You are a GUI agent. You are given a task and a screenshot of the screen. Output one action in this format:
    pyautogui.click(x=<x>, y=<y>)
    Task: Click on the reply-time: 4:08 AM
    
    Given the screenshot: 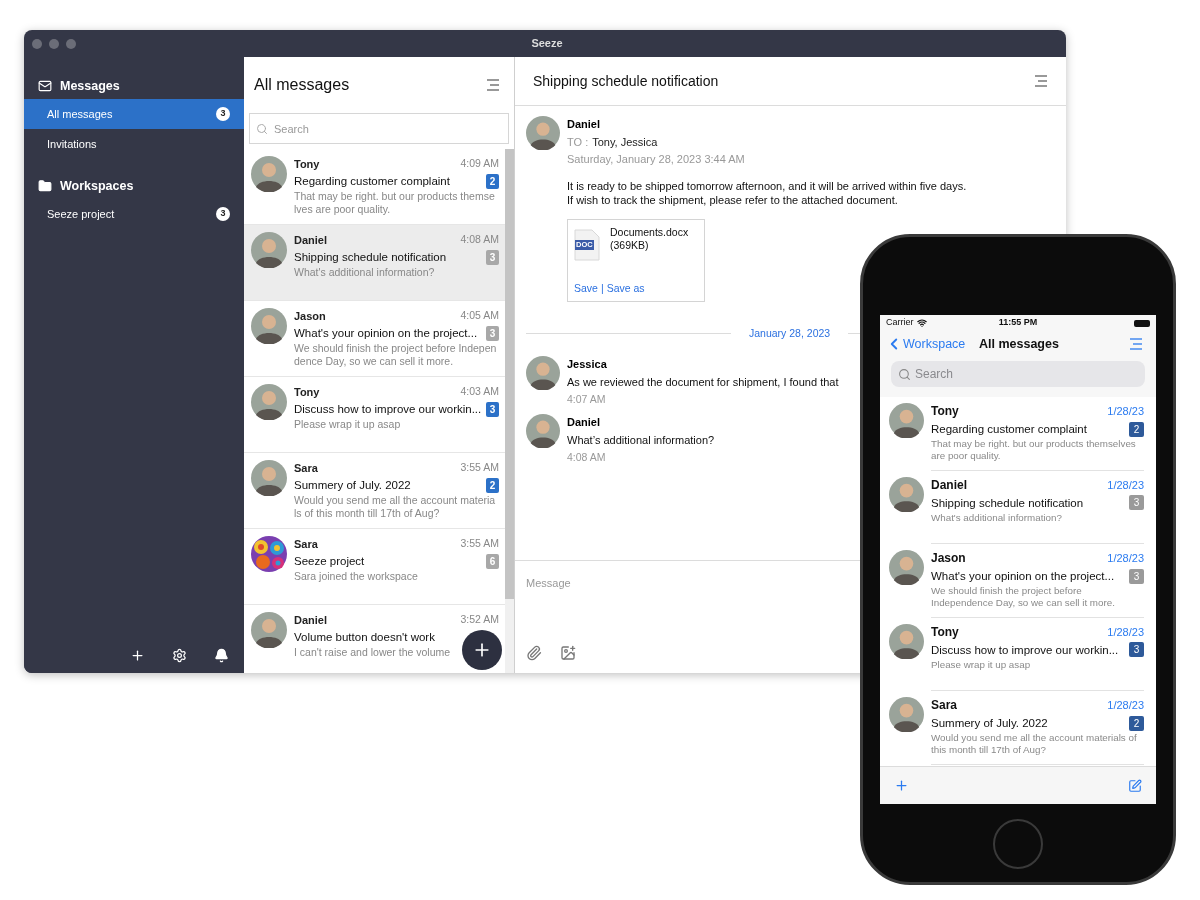 What is the action you would take?
    pyautogui.click(x=587, y=456)
    